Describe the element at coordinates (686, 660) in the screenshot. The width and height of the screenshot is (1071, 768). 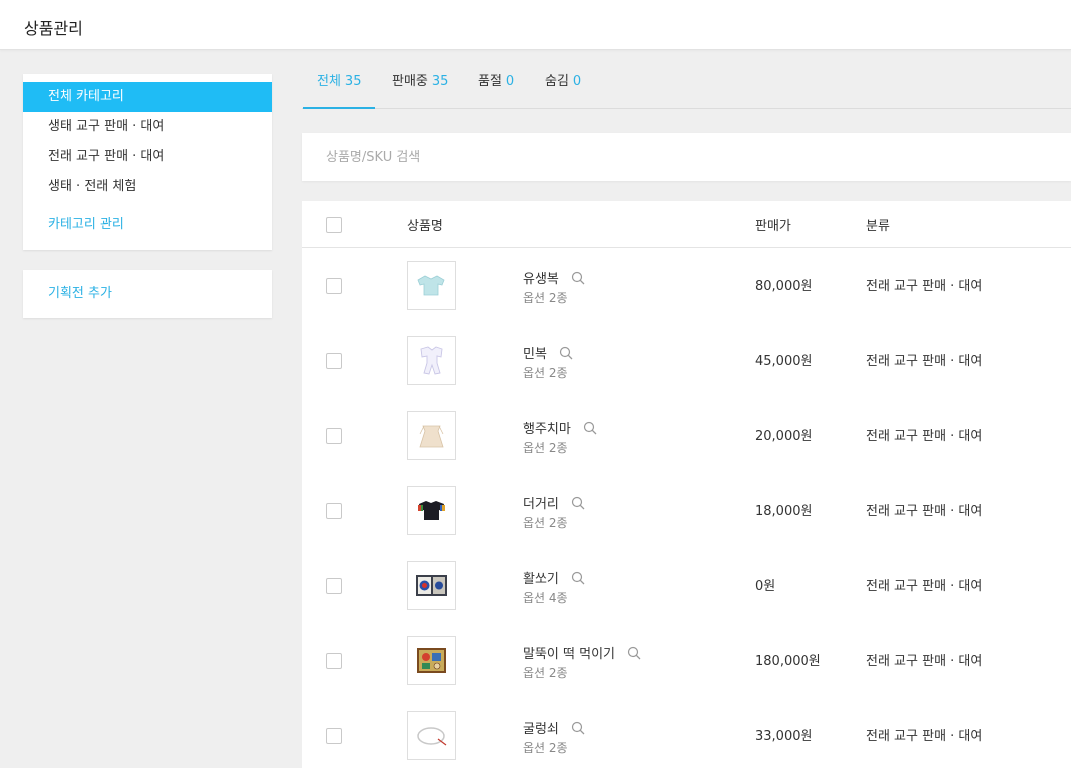
I see `table-row: 말뚝이 떡 먹이기 옵션 2종 180,000원 전래 교구 판매 · 대여` at that location.